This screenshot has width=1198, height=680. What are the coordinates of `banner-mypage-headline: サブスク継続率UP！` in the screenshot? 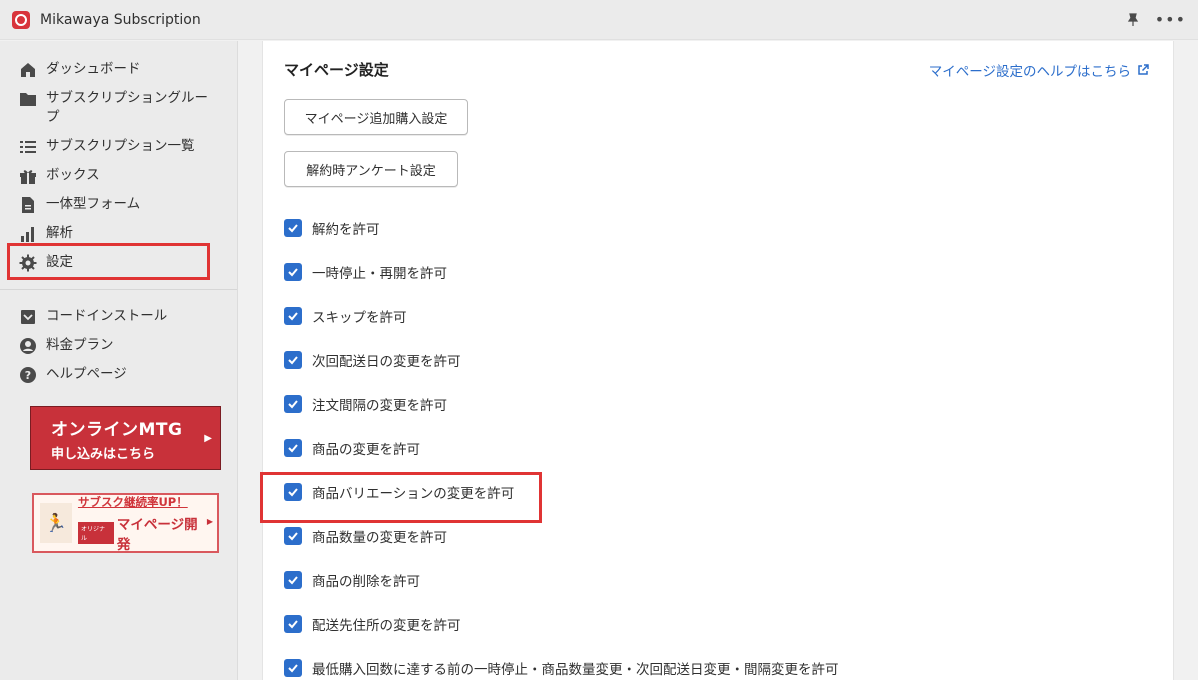 It's located at (132, 501).